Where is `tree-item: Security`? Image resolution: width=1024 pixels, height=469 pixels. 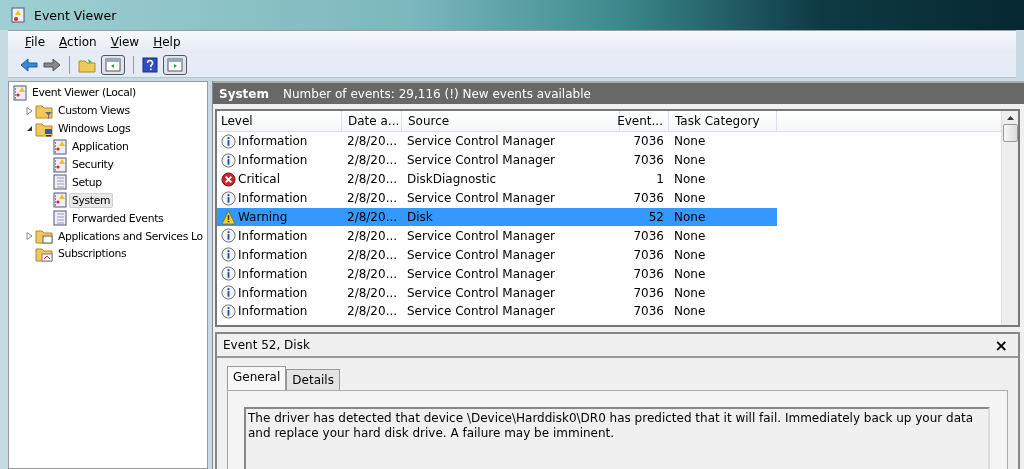
tree-item: Security is located at coordinates (93, 164).